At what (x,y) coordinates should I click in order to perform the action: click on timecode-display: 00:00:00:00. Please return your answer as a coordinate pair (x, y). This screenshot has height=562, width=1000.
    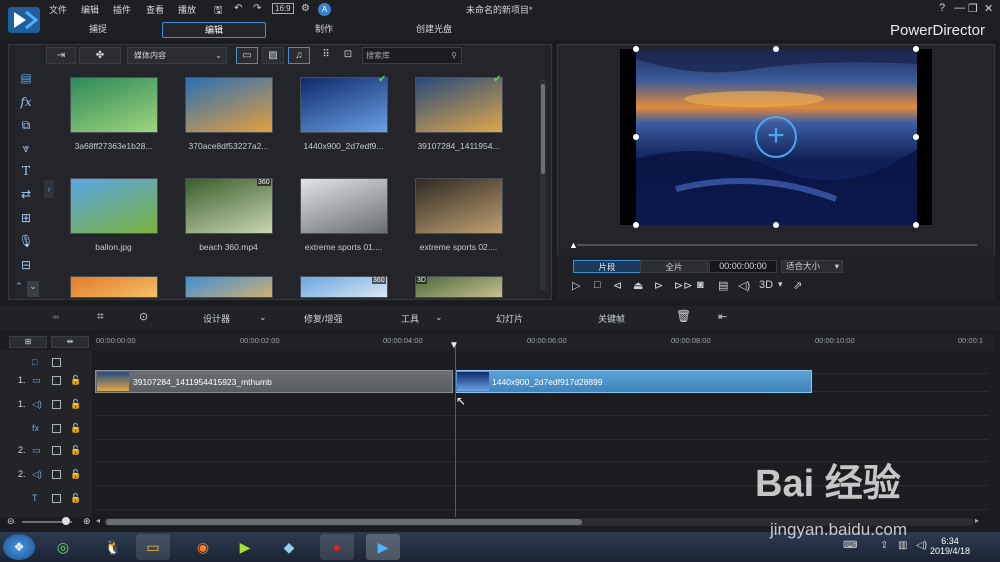
    Looking at the image, I should click on (743, 266).